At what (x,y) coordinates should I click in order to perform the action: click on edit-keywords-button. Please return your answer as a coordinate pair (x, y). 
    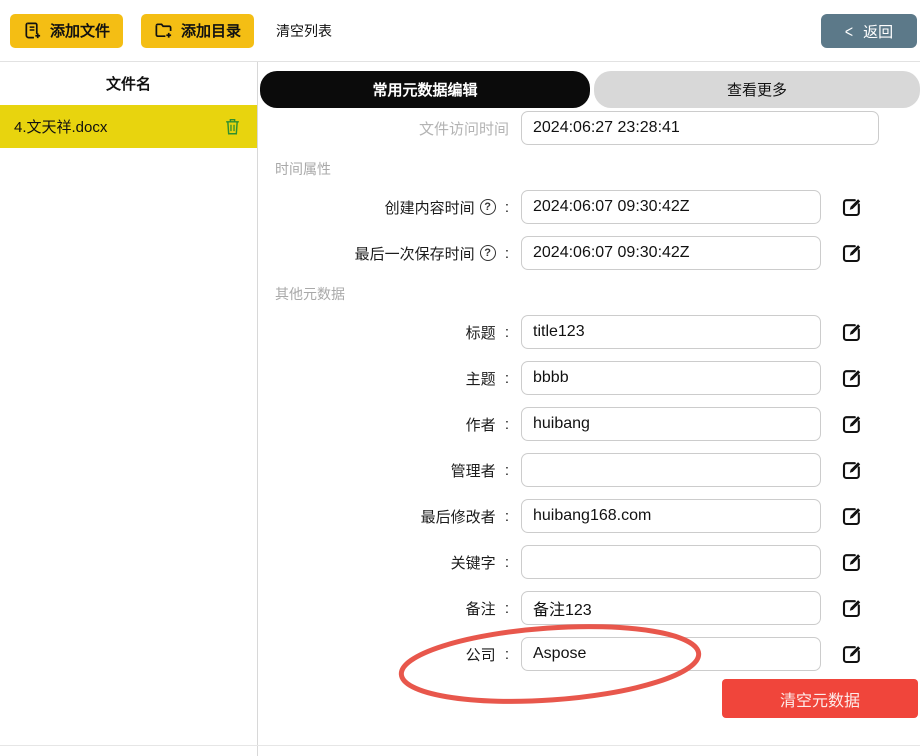
    Looking at the image, I should click on (852, 562).